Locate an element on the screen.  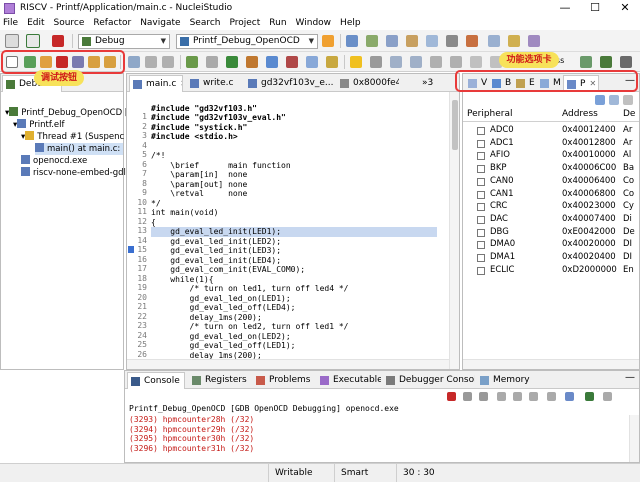
tab-executables: Executables is located at coordinates (349, 380).